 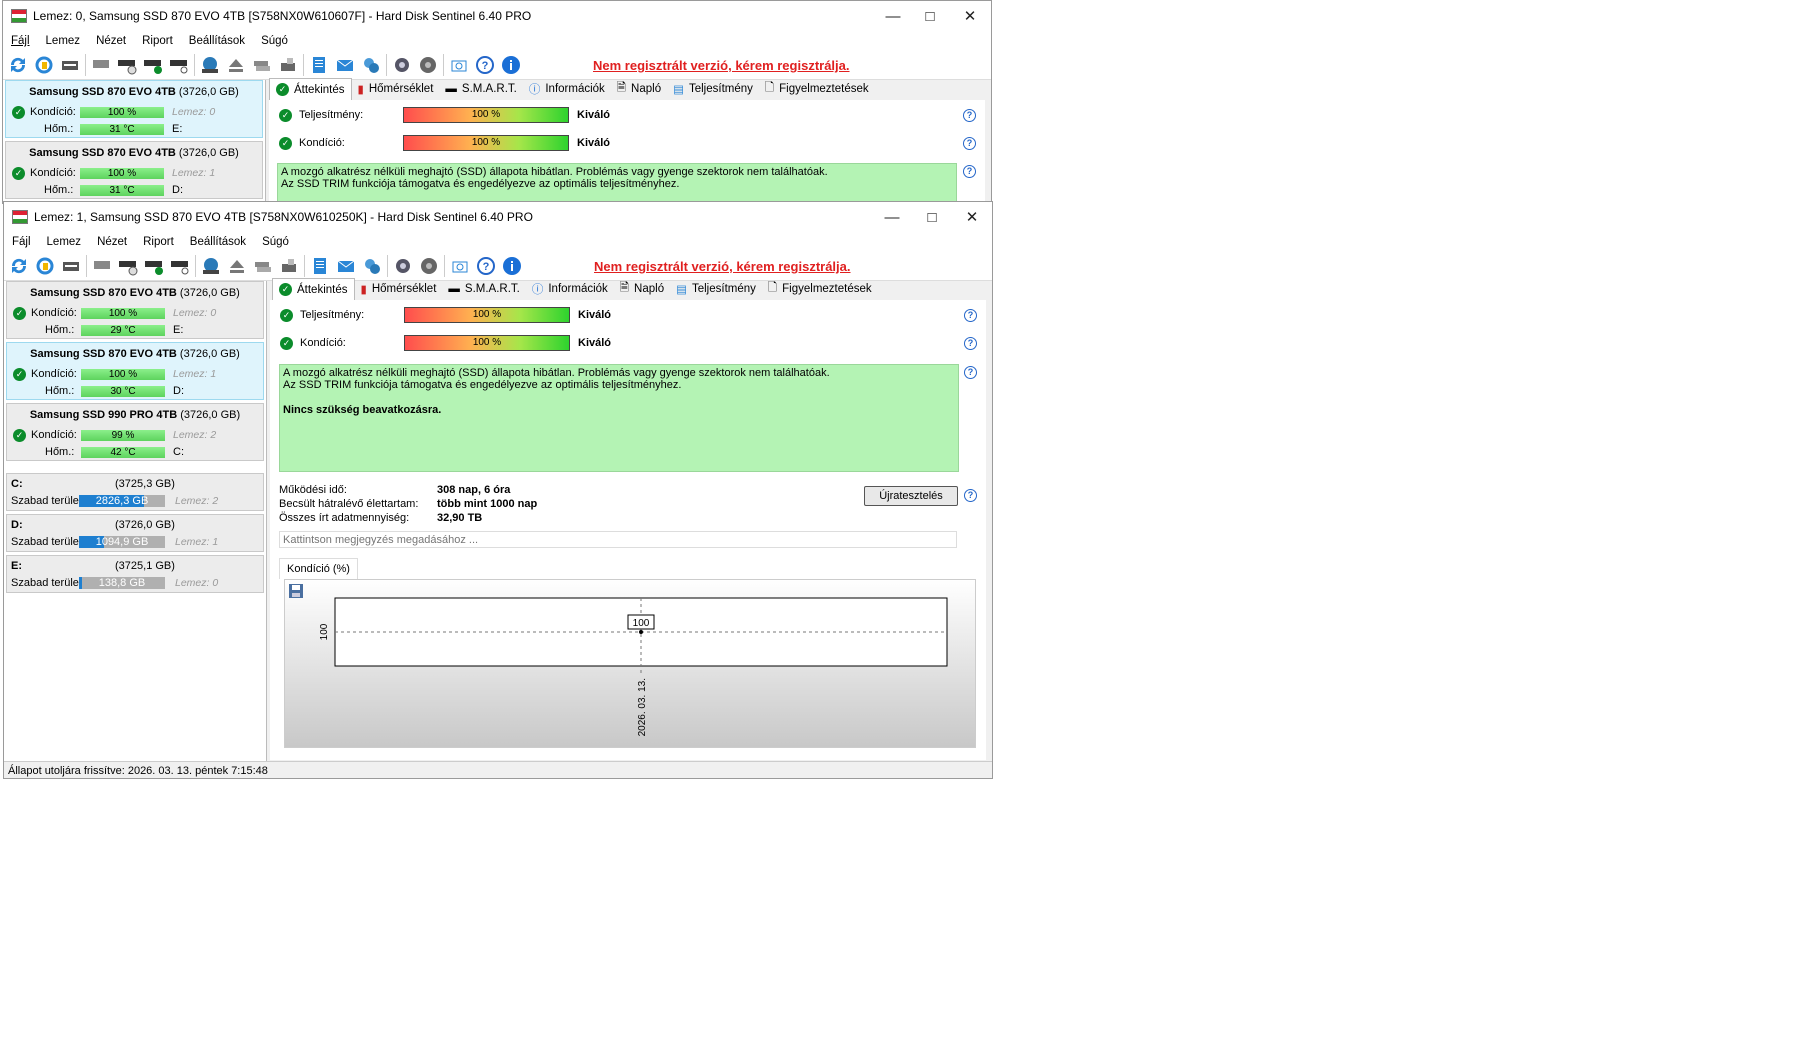 What do you see at coordinates (208, 153) in the screenshot?
I see `disk-size: (3726,0 GB)` at bounding box center [208, 153].